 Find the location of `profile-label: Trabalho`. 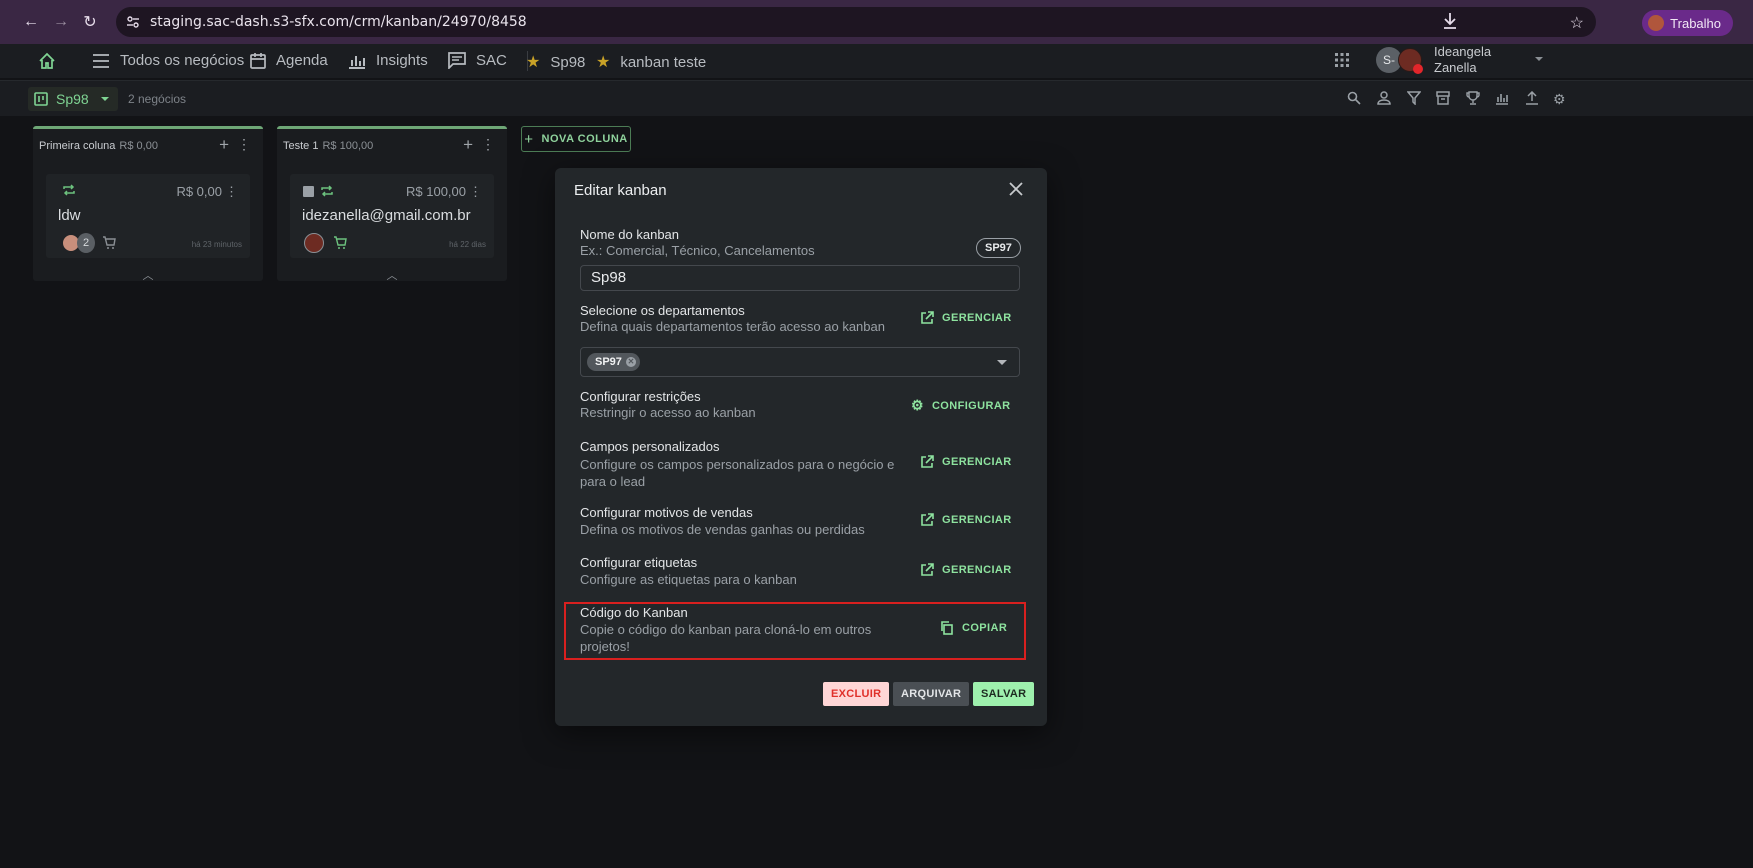

profile-label: Trabalho is located at coordinates (1695, 23).